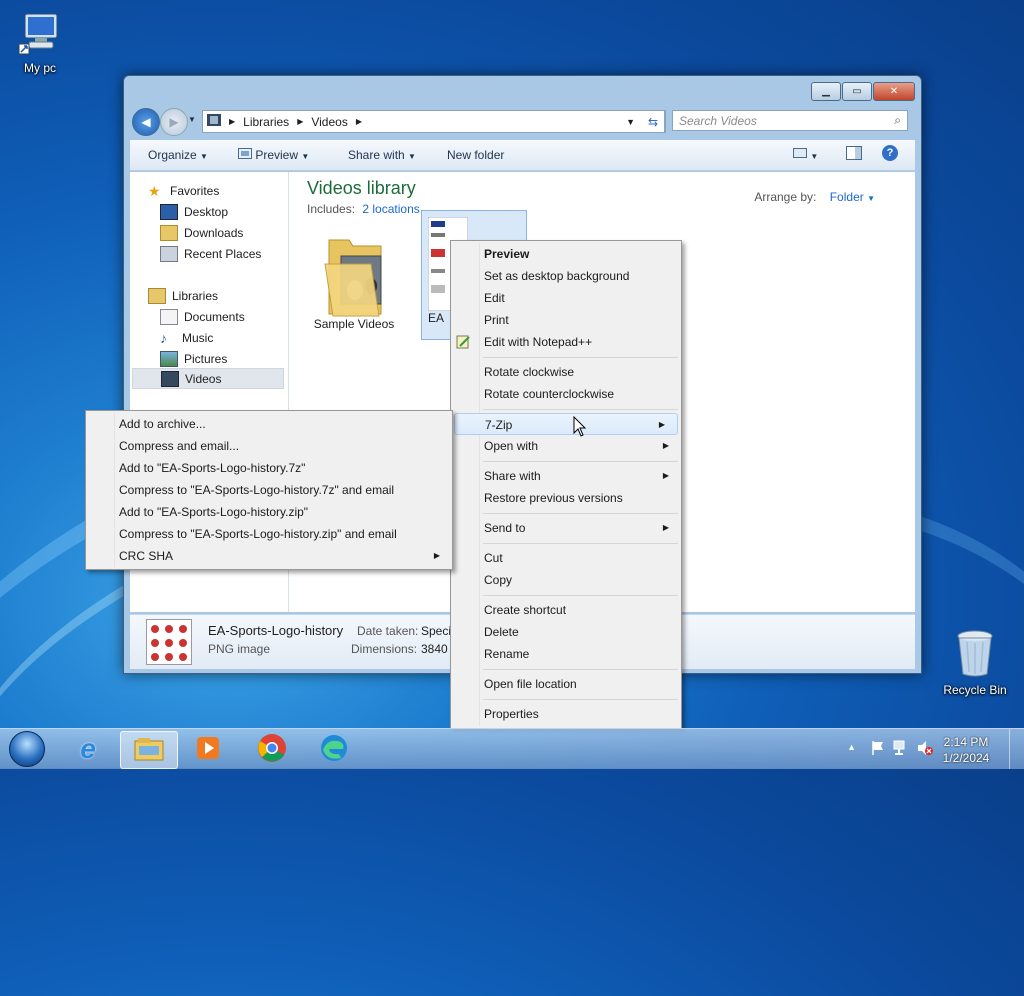 The height and width of the screenshot is (996, 1024). Describe the element at coordinates (434, 121) in the screenshot. I see `address-bar: ▶ Libraries ▶ Videos ▶ ▼` at that location.